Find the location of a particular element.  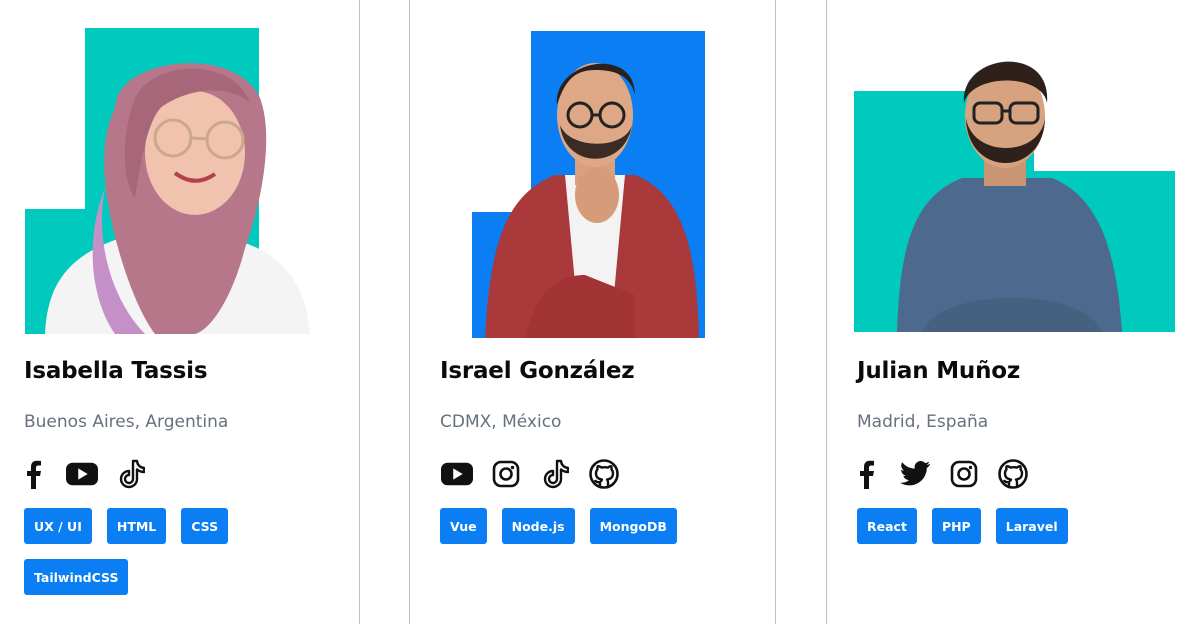

person-name: Isabella Tassis is located at coordinates (116, 371).